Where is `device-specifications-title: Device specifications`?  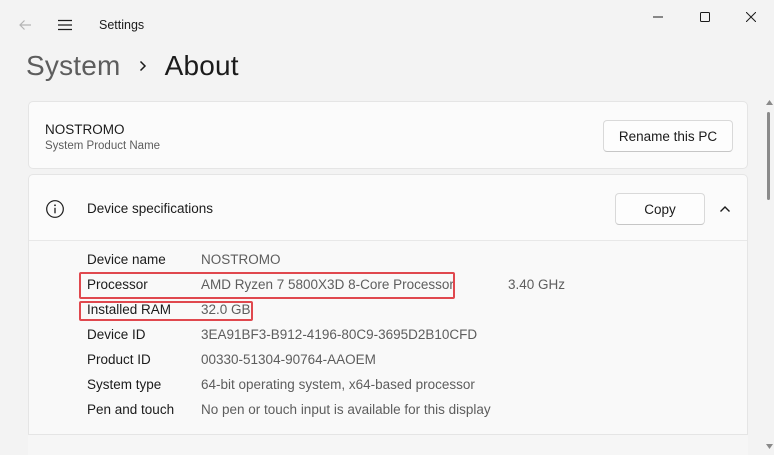
device-specifications-title: Device specifications is located at coordinates (150, 208).